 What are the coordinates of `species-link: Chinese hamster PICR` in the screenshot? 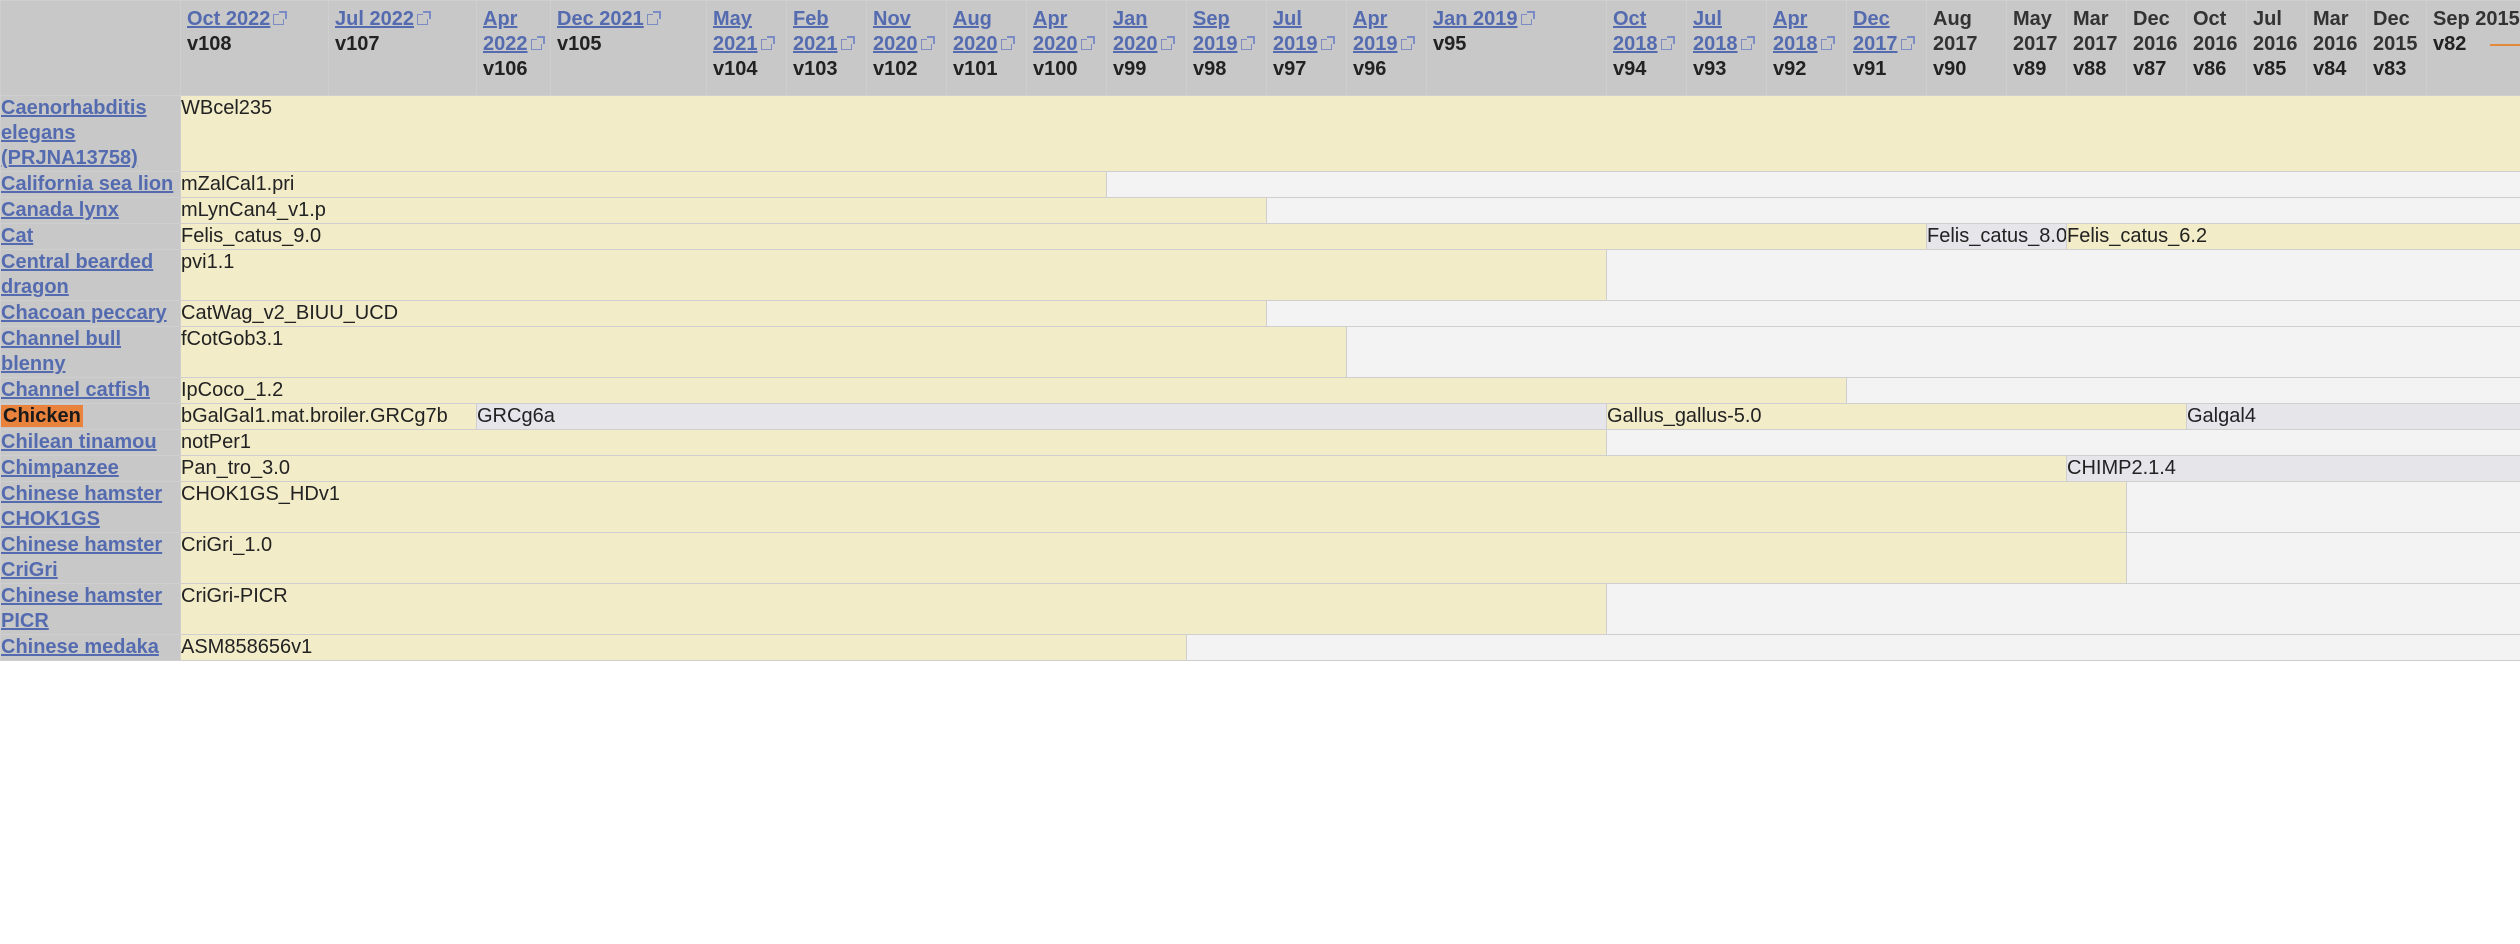 It's located at (82, 608).